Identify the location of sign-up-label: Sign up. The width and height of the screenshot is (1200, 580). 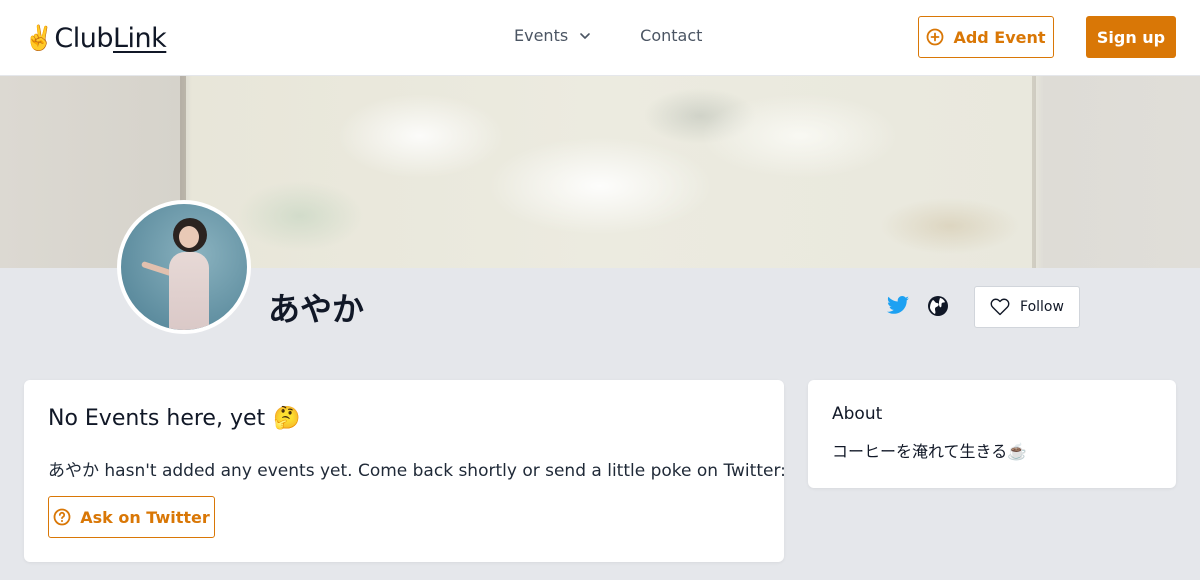
(1131, 37).